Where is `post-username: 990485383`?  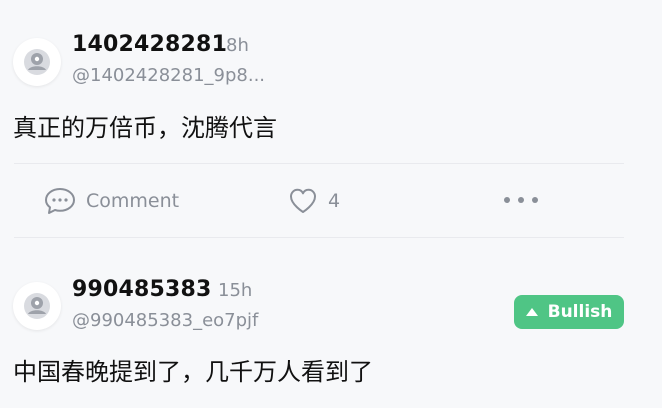
post-username: 990485383 is located at coordinates (142, 289).